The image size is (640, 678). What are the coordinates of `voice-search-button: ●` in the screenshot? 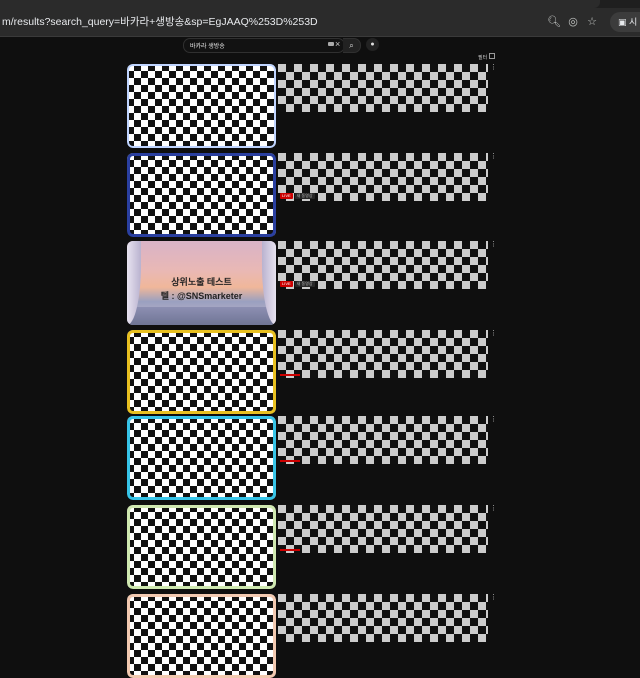 It's located at (372, 44).